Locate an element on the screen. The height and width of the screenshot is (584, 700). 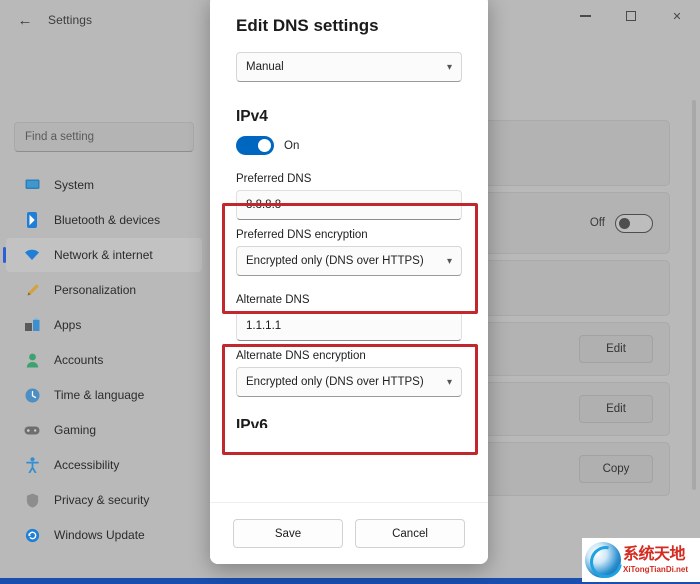
sidebar-item-label: Gaming is located at coordinates (75, 430).